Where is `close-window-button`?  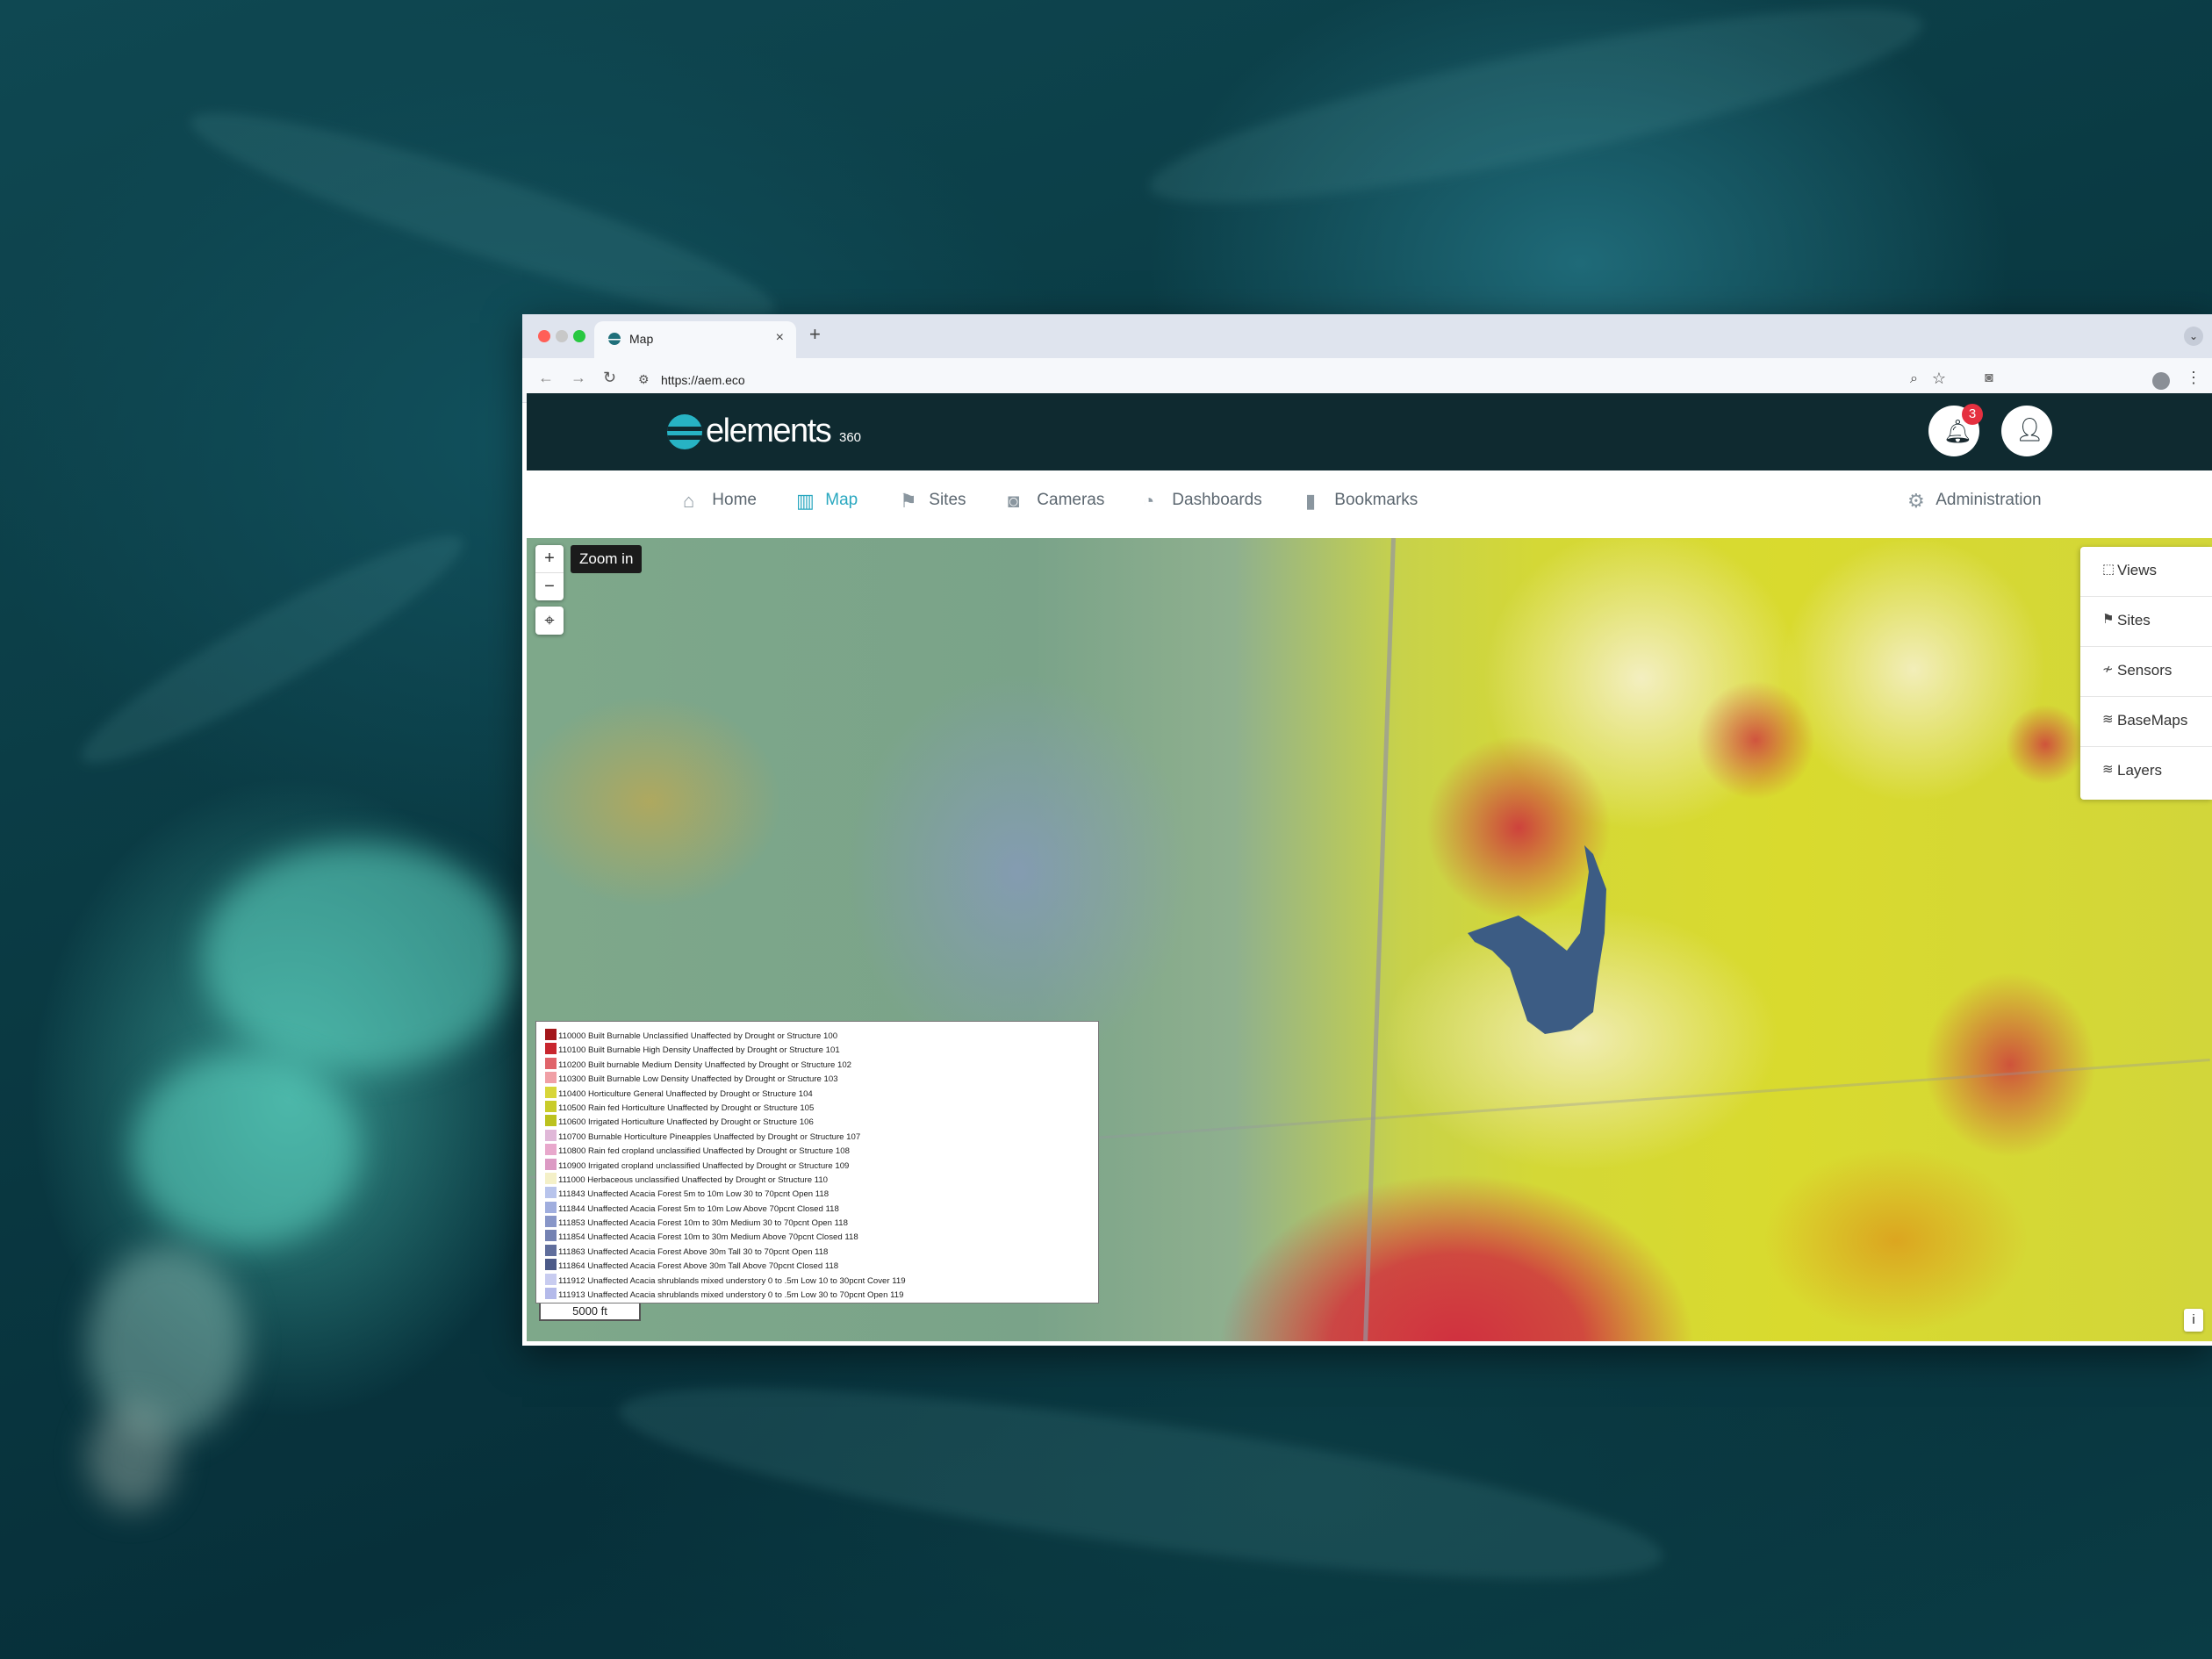
close-window-button is located at coordinates (544, 336).